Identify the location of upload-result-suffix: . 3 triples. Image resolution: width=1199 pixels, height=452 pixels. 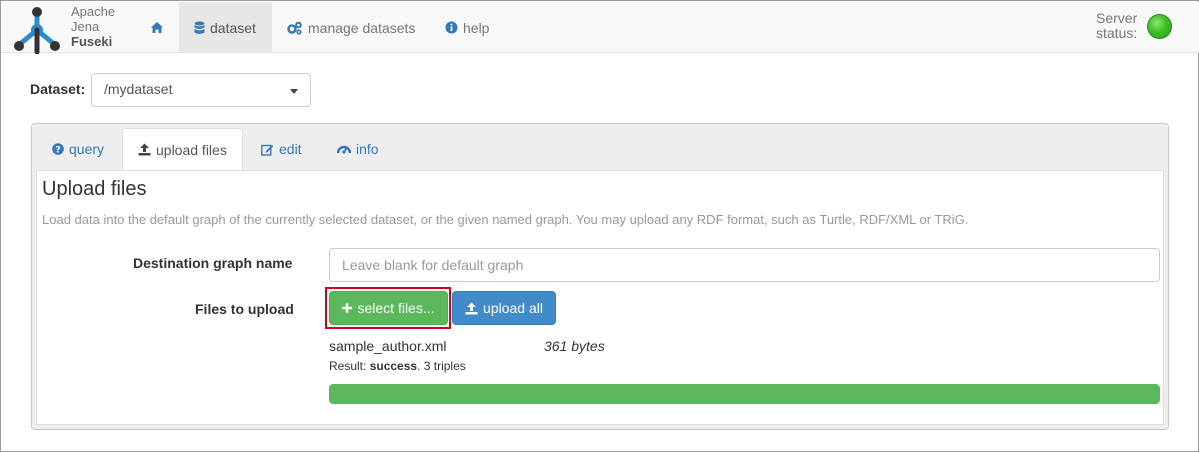
(441, 366).